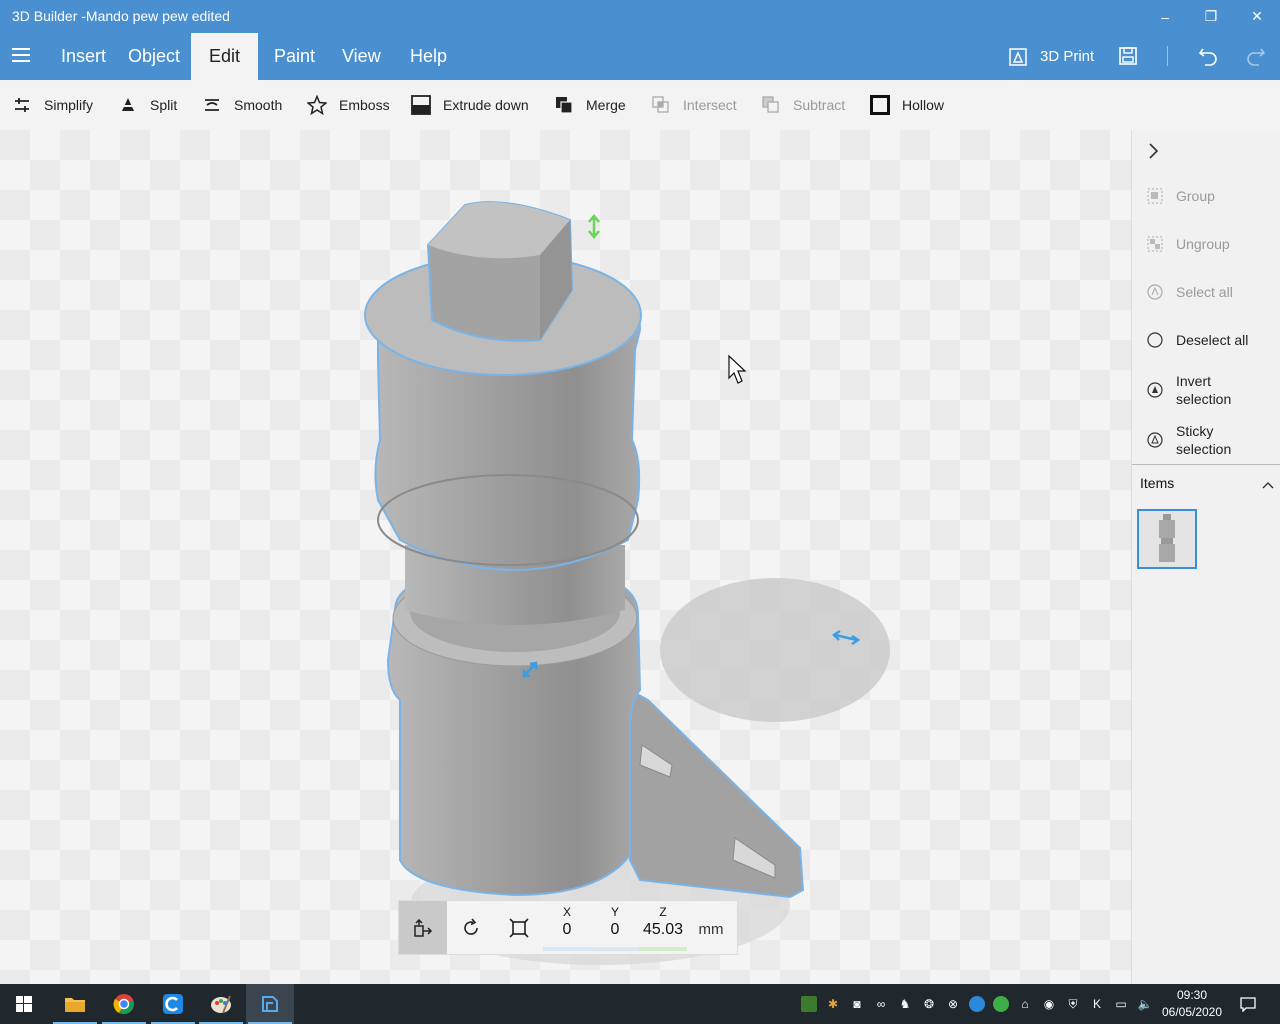  What do you see at coordinates (1203, 244) in the screenshot?
I see `ungroup-label: Ungroup` at bounding box center [1203, 244].